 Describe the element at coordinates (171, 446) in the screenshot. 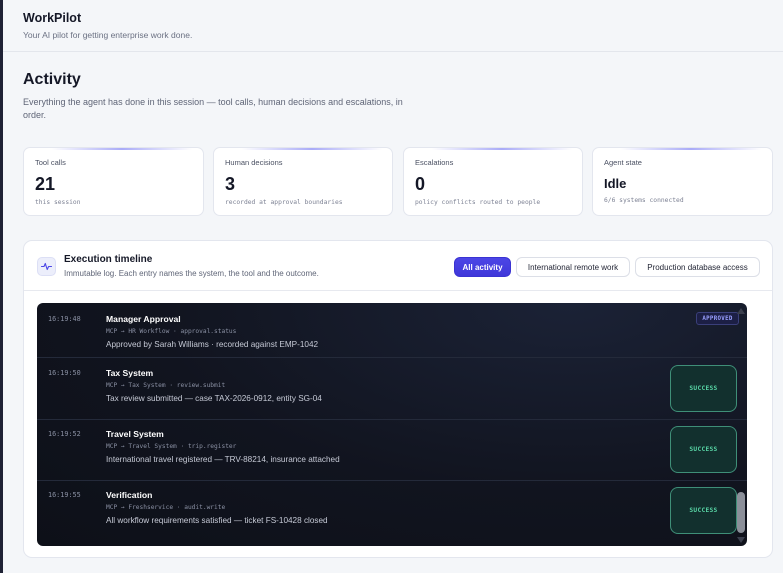

I see `entry-route: MCP → Travel System · trip.register` at that location.